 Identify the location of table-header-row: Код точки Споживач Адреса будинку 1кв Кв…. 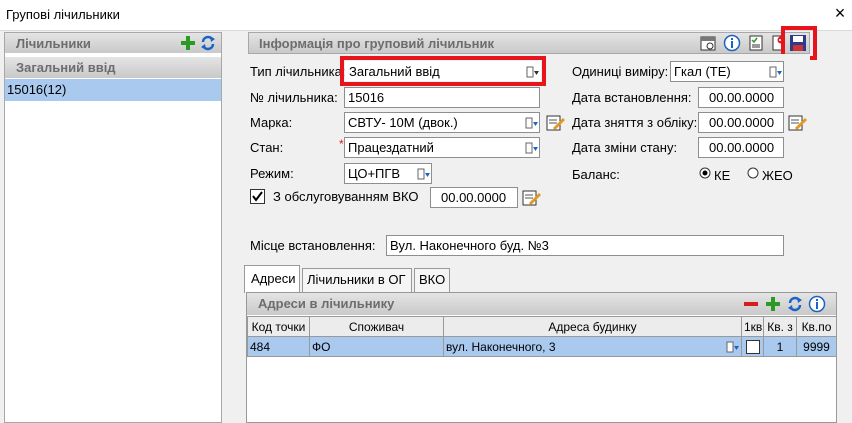
(542, 326).